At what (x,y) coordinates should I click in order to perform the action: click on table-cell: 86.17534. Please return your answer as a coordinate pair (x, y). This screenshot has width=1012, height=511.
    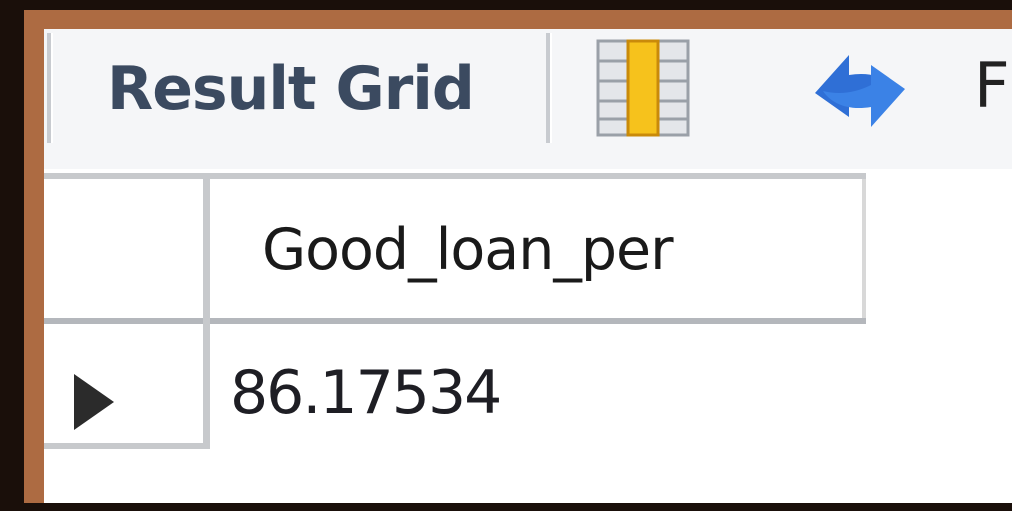
    Looking at the image, I should click on (366, 393).